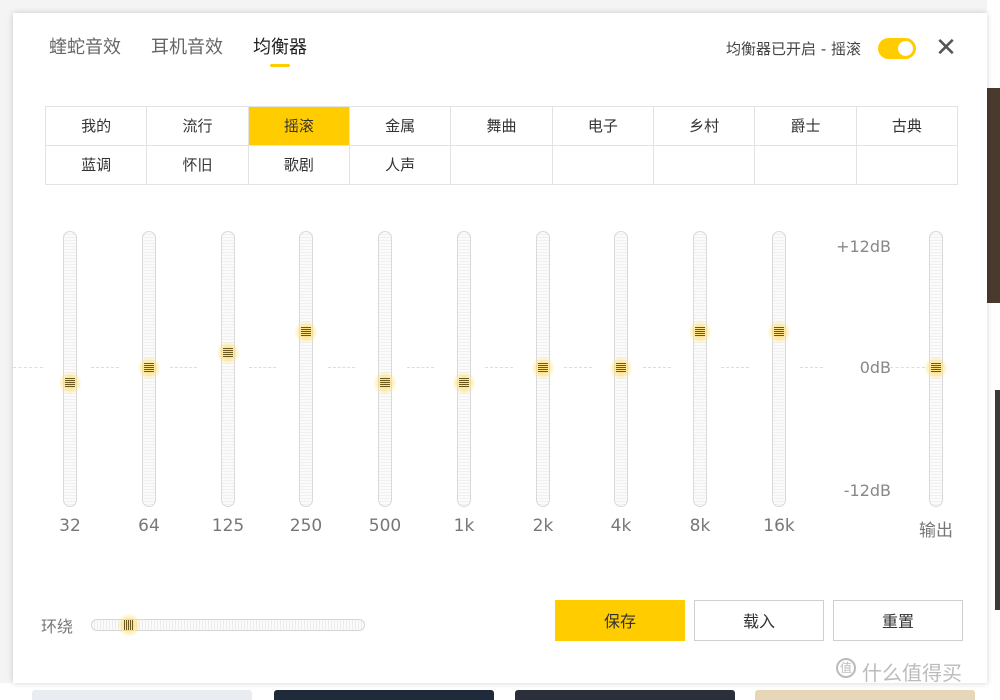 This screenshot has width=1000, height=700. I want to click on band-32-slider, so click(70, 369).